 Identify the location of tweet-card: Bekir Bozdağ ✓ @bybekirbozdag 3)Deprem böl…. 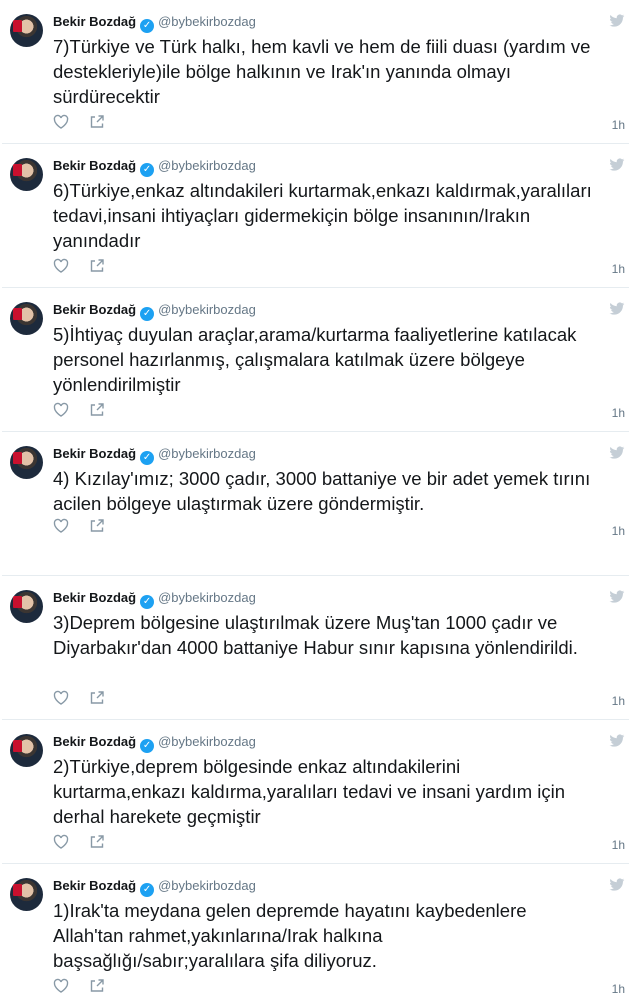
(315, 648).